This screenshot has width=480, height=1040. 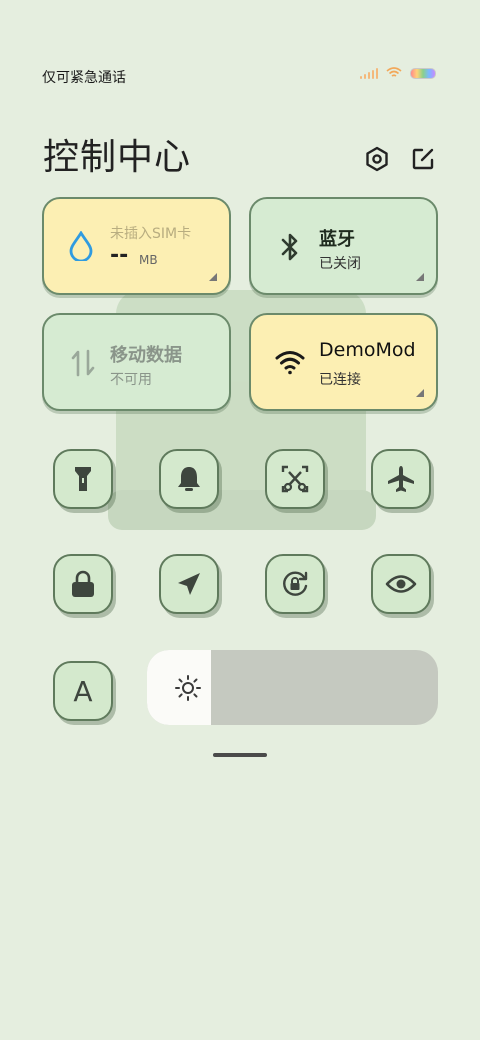 I want to click on data-arrows-icon, so click(x=83, y=363).